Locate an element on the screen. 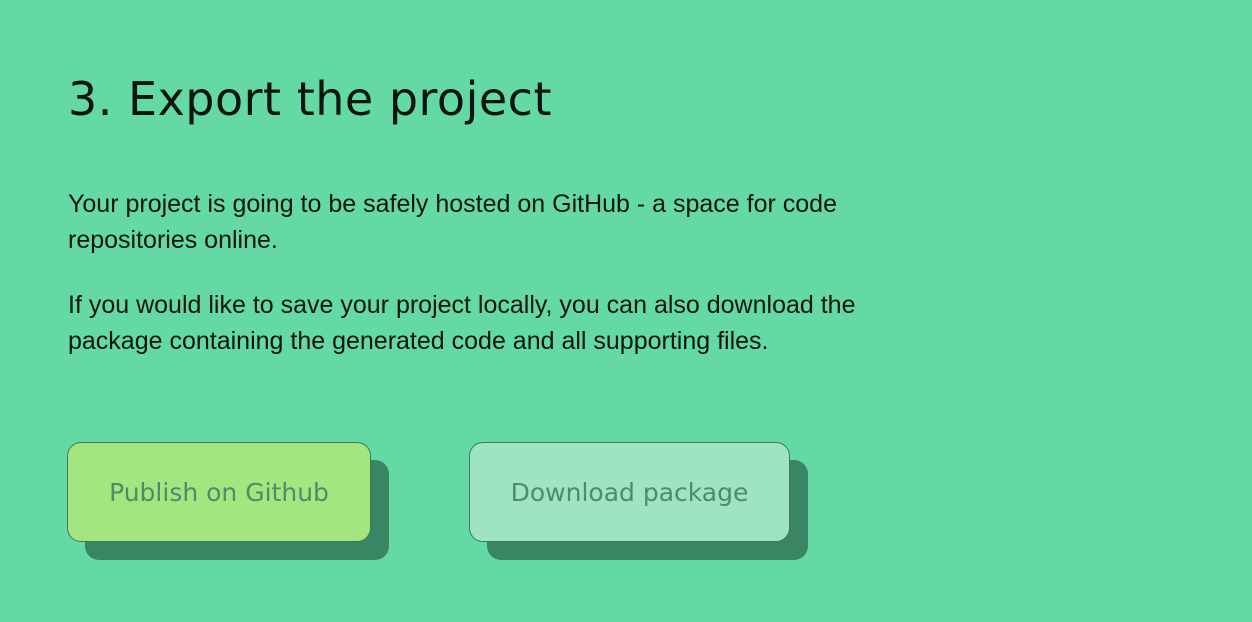 This screenshot has height=622, width=1252. download-package-button: Download package is located at coordinates (629, 492).